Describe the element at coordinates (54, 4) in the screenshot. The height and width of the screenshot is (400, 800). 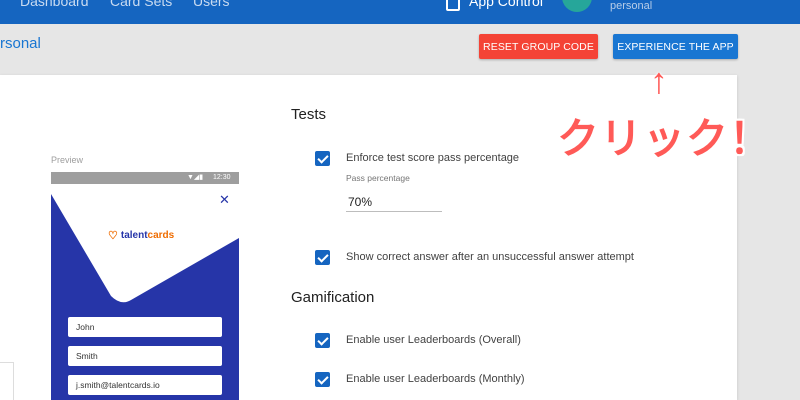
I see `nav-dashboard: Dashboard` at that location.